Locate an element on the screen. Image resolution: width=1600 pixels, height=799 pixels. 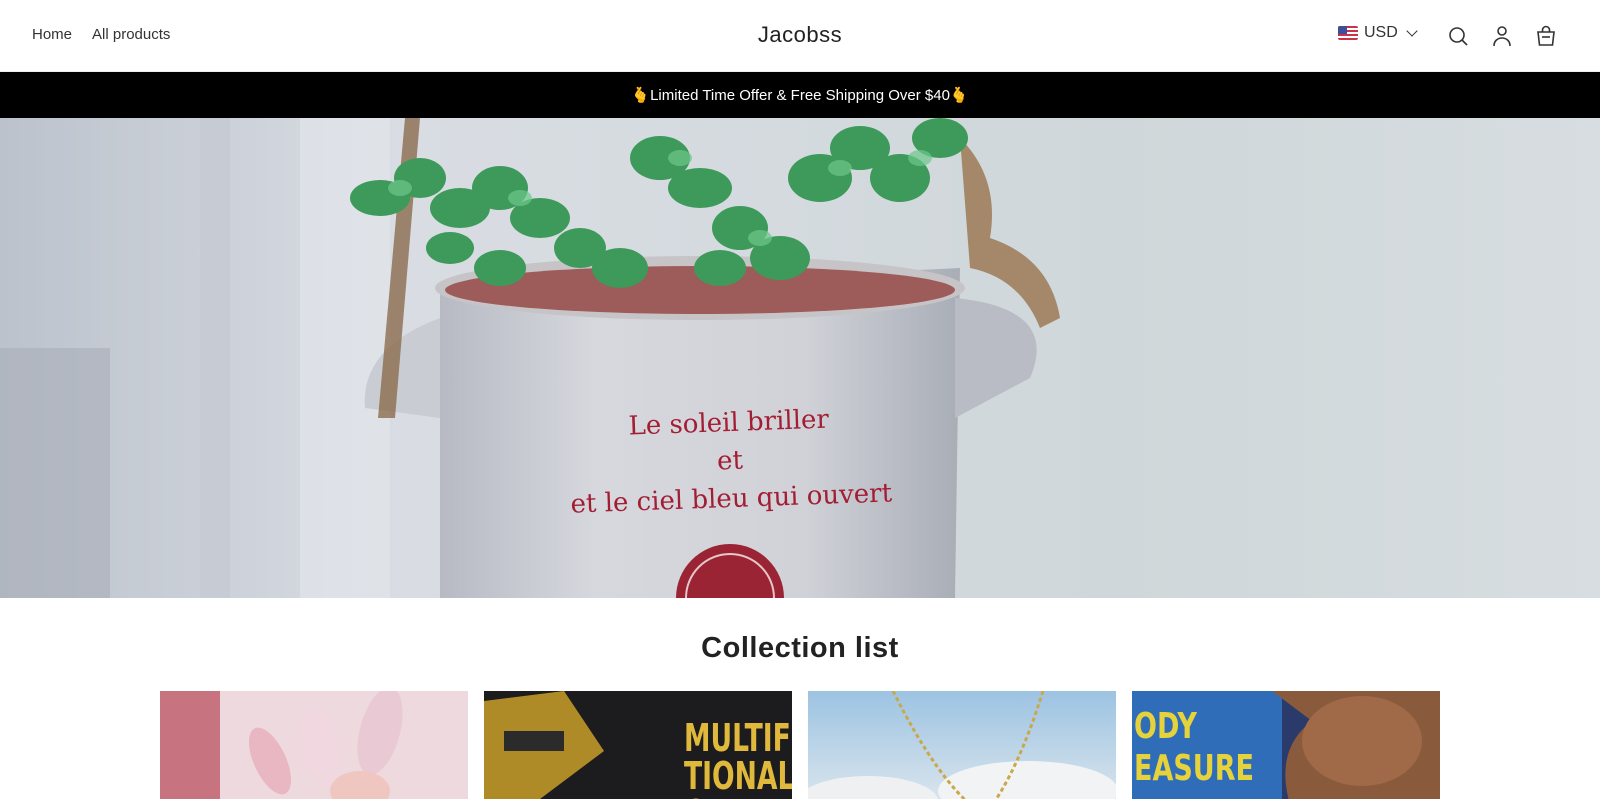
tools-card-text: MULTIFU TIONAL CR is located at coordinates (738, 759).